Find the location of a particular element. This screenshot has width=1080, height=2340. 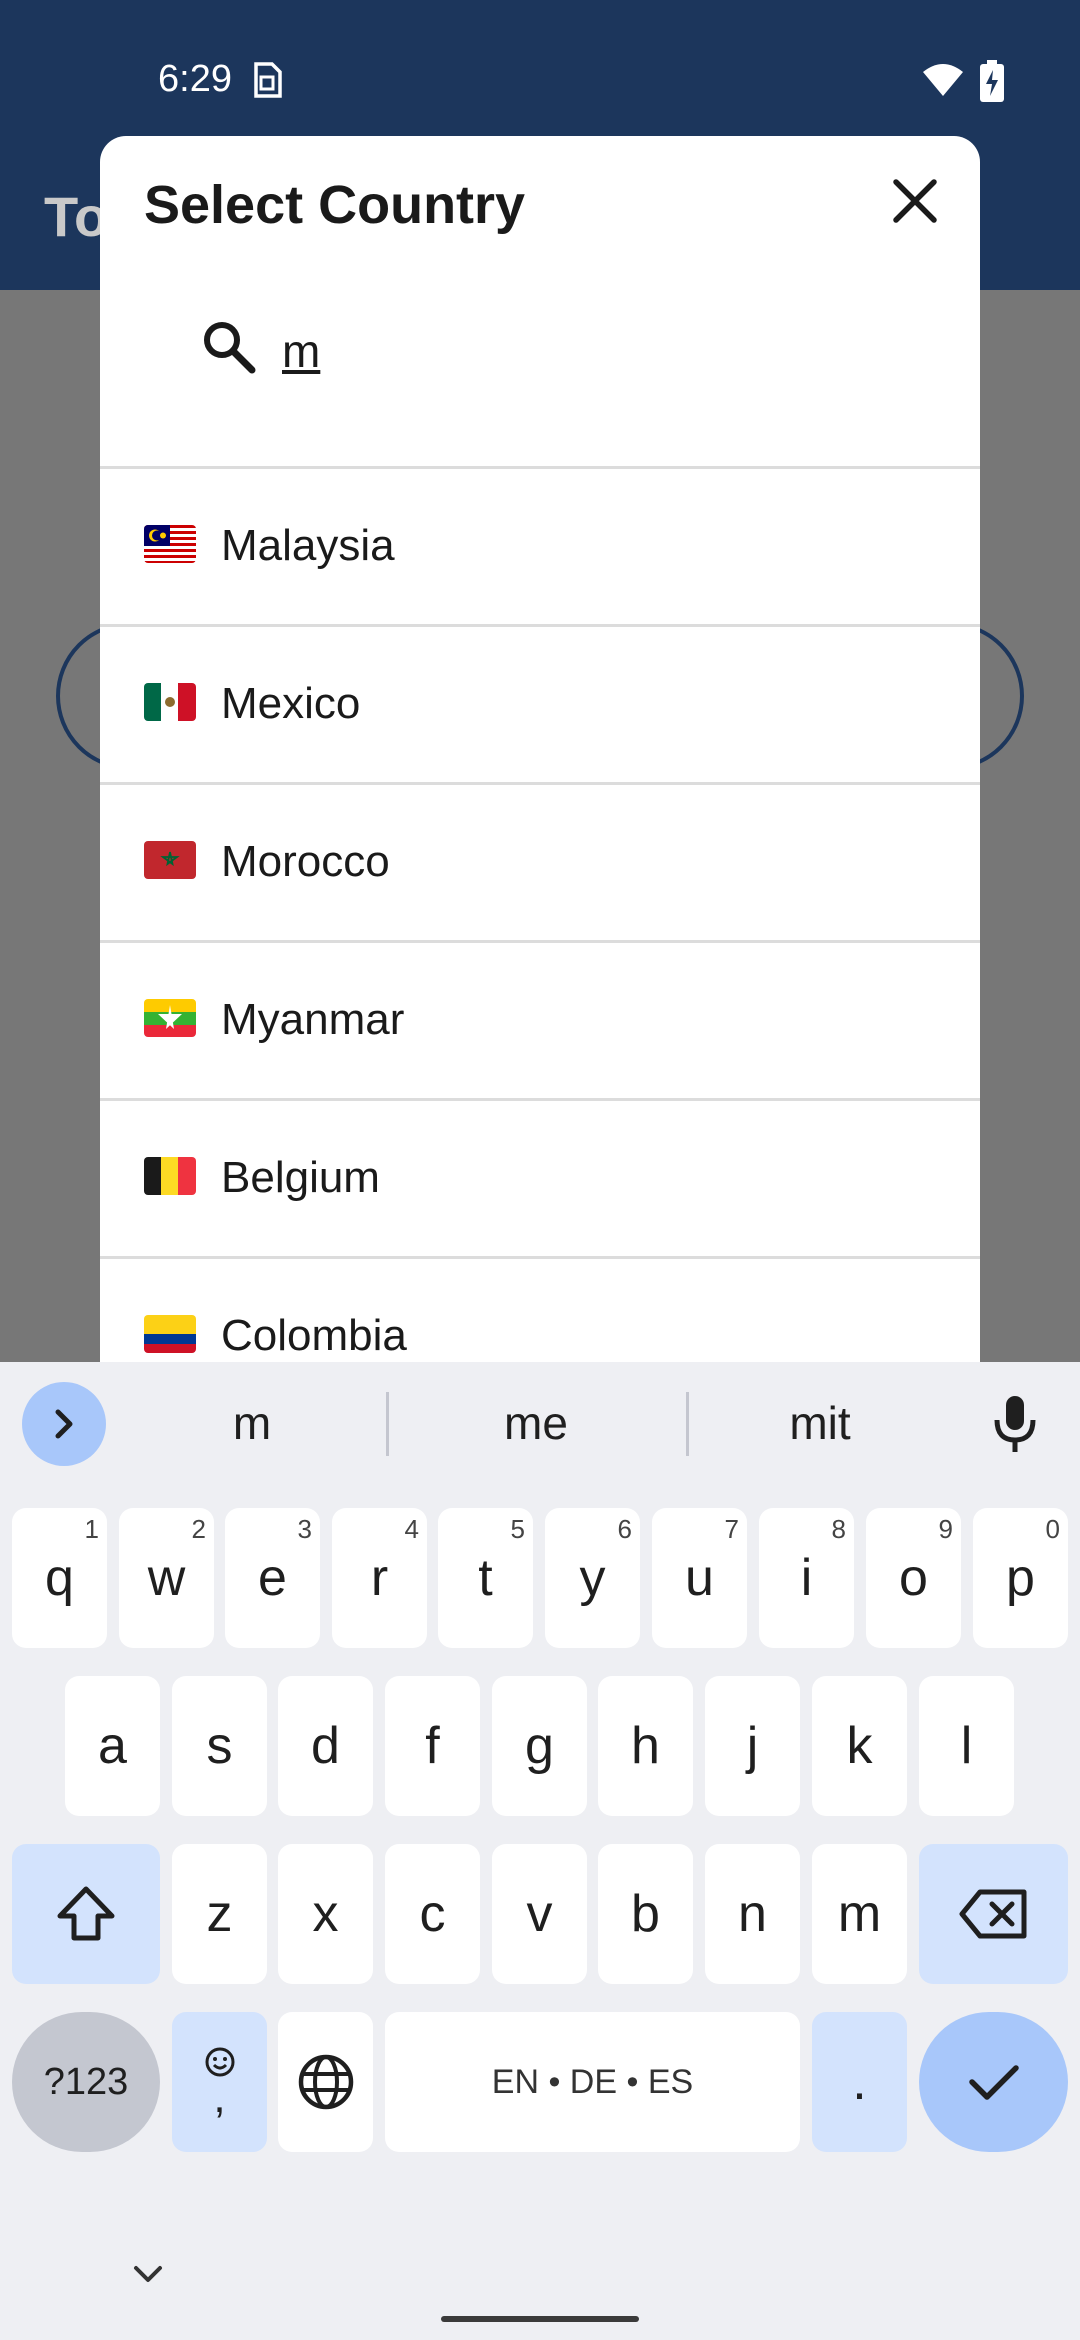

expand-toolbar-button is located at coordinates (64, 1424).